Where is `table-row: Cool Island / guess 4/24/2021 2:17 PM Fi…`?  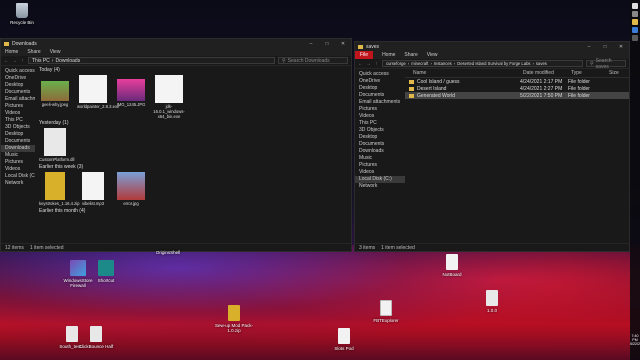
table-row: Cool Island / guess 4/24/2021 2:17 PM Fi… is located at coordinates (517, 81).